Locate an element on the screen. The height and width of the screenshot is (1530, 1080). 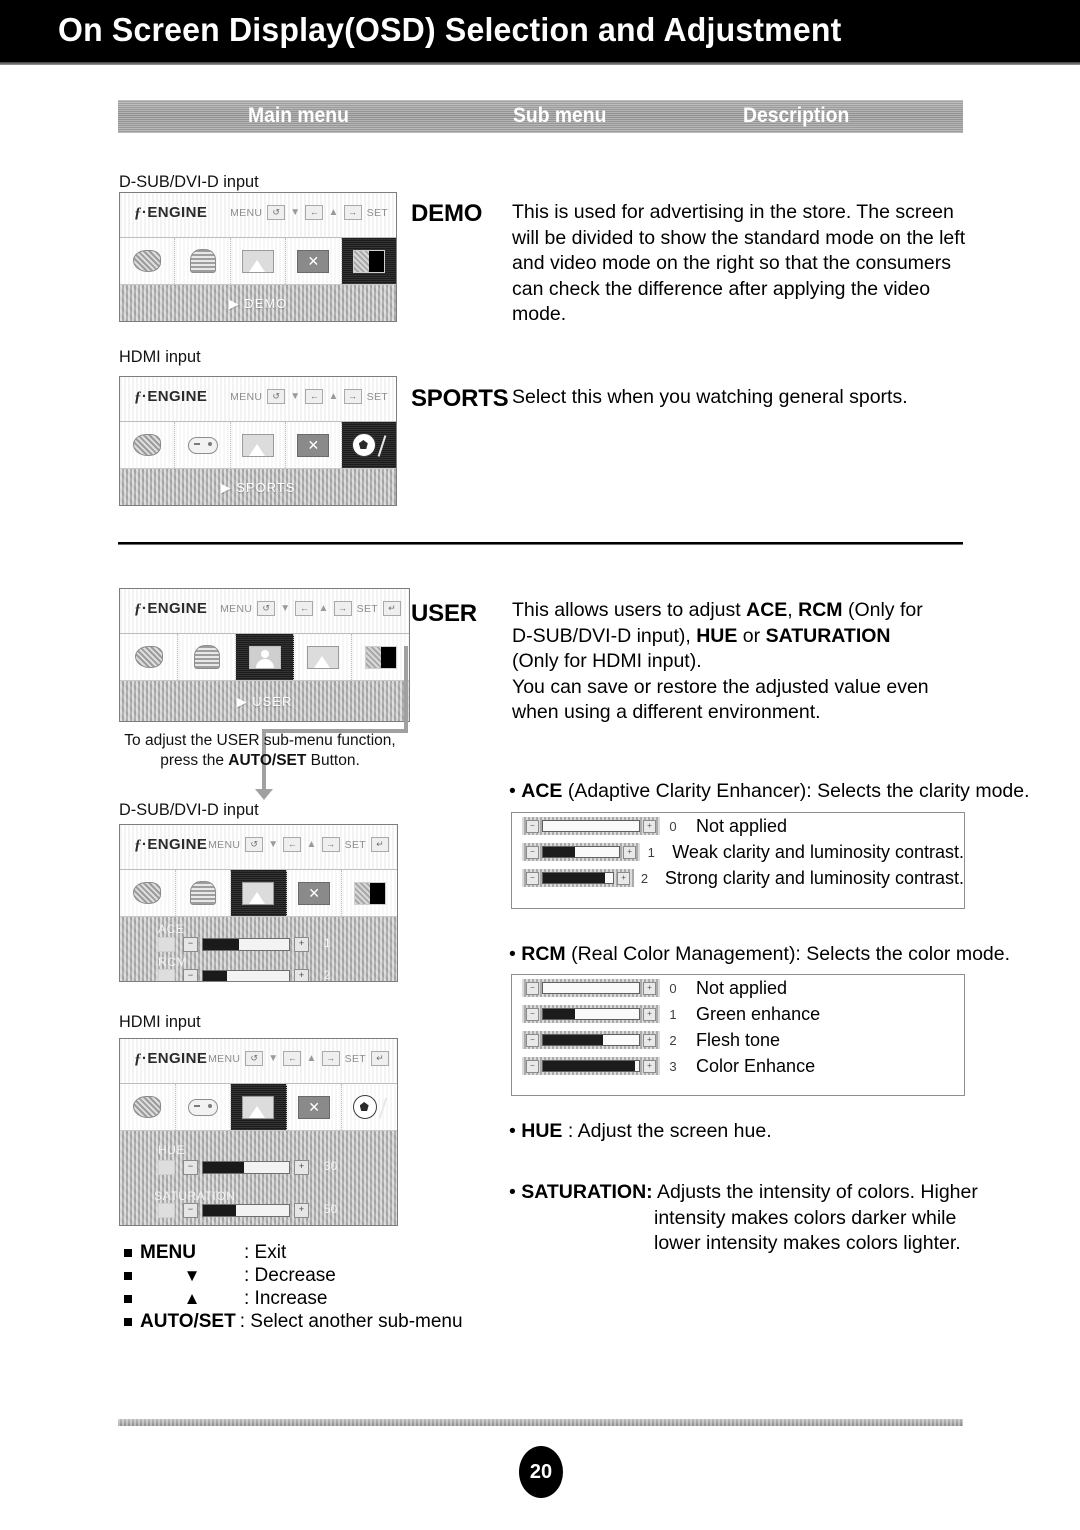
sports-input-label: HDMI input is located at coordinates (160, 356).